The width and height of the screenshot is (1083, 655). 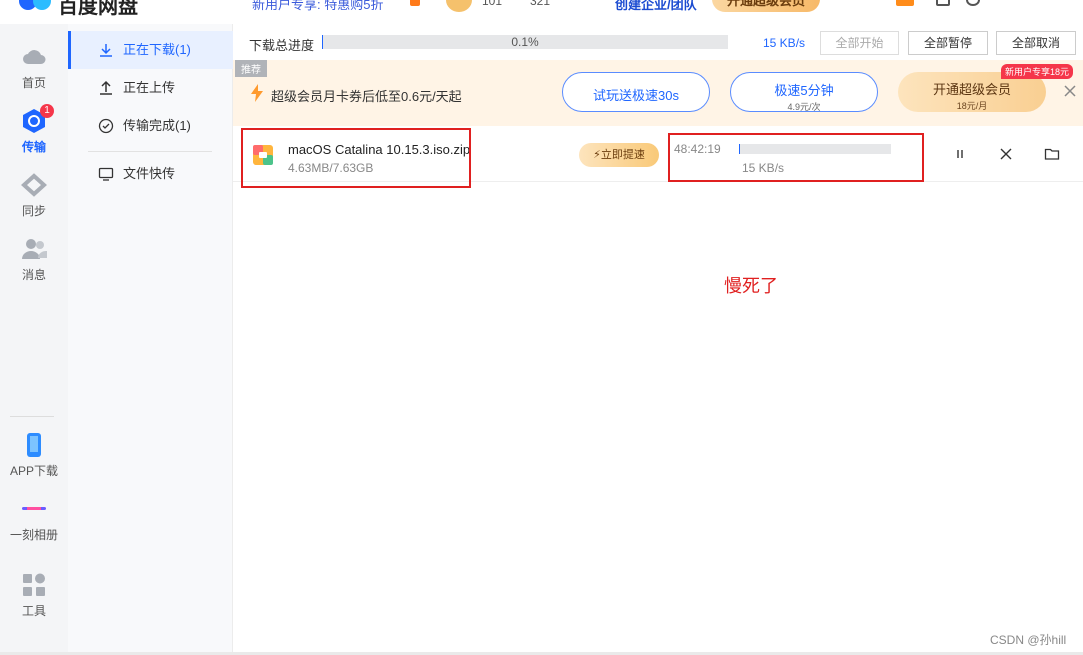 What do you see at coordinates (150, 50) in the screenshot?
I see `subnav-item-downloading: 正在下载(1)` at bounding box center [150, 50].